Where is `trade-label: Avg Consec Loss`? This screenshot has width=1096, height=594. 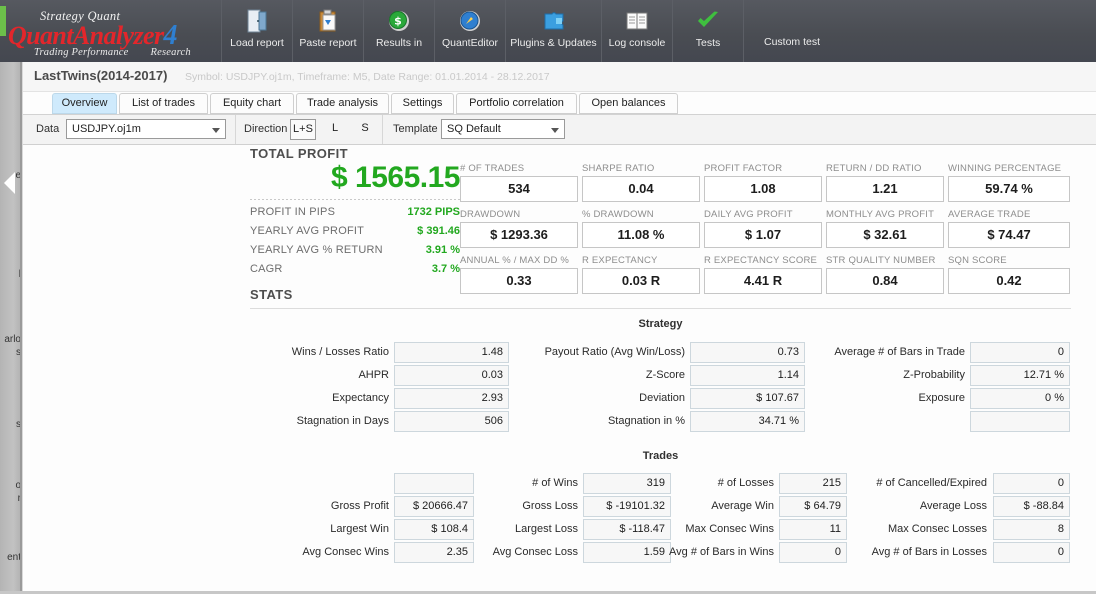 trade-label: Avg Consec Loss is located at coordinates (535, 552).